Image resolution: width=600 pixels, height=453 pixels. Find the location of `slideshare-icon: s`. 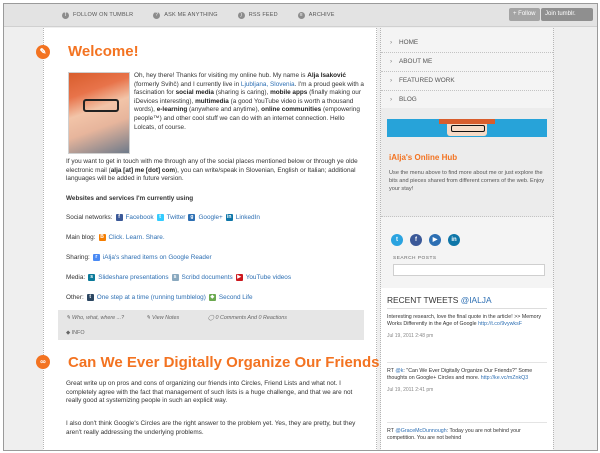

slideshare-icon: s is located at coordinates (92, 277).